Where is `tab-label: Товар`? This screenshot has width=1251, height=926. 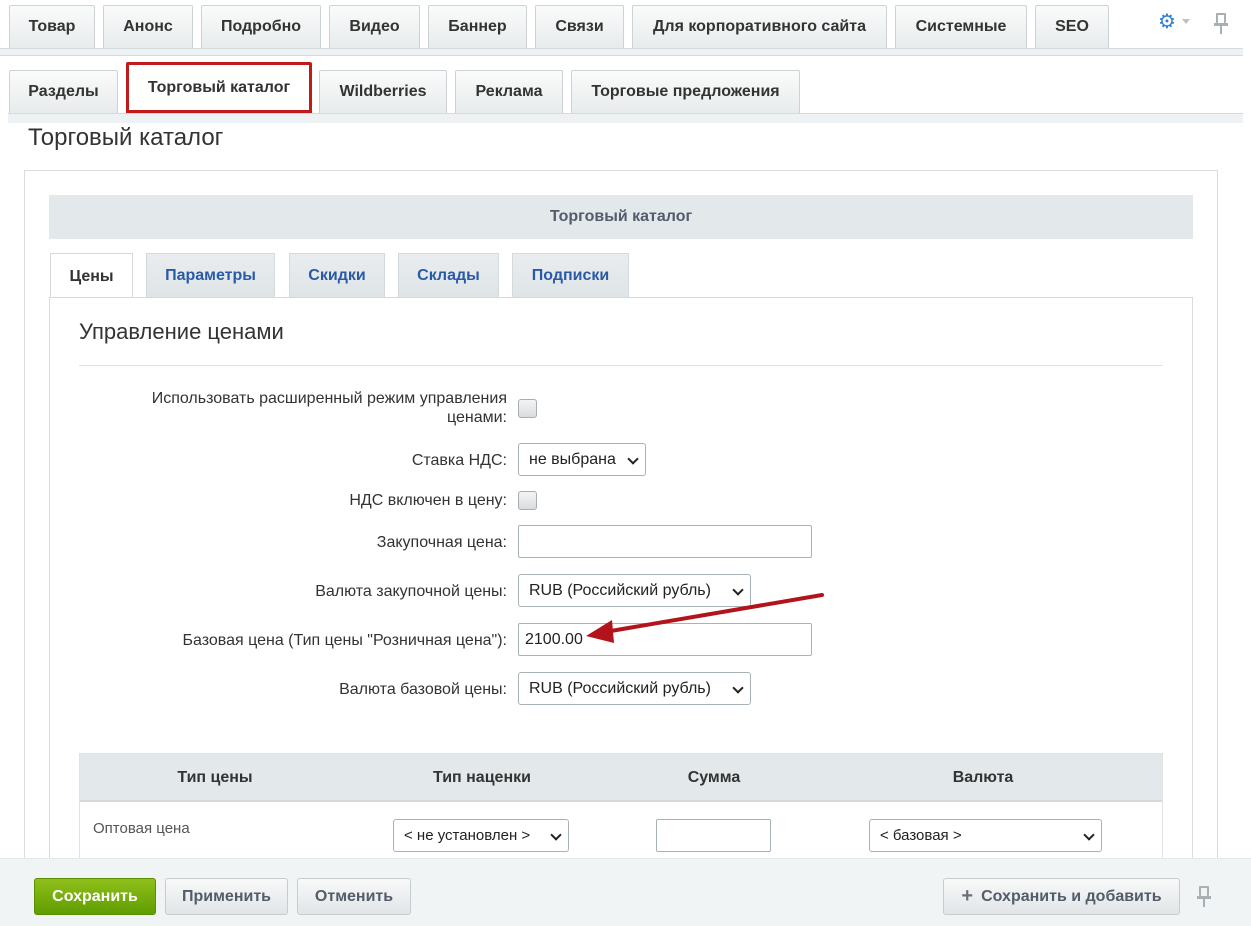
tab-label: Товар is located at coordinates (52, 26).